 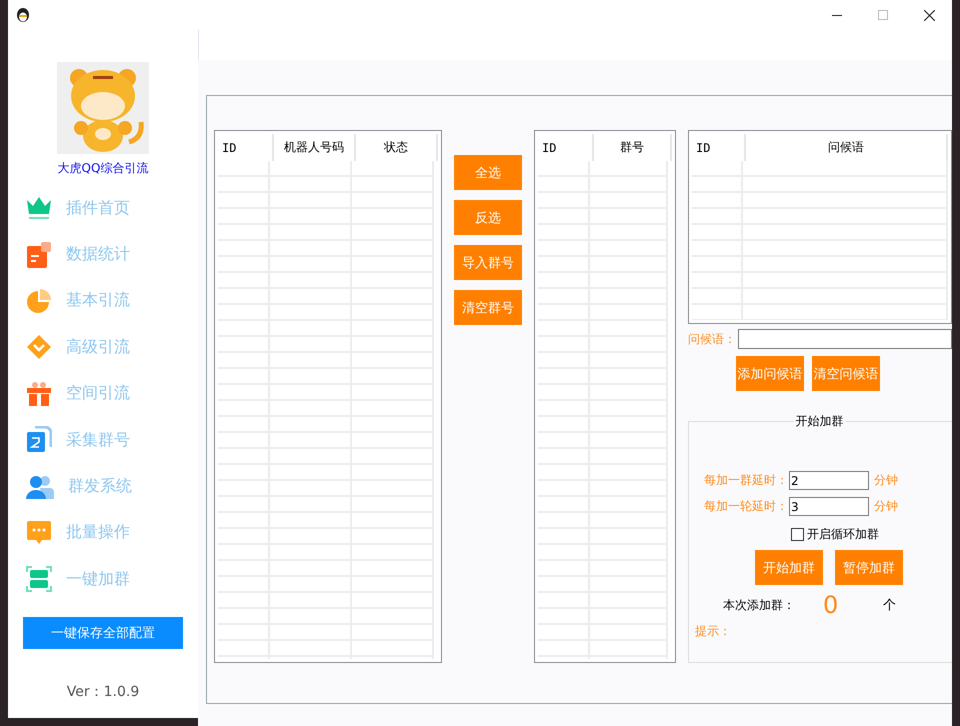 What do you see at coordinates (103, 632) in the screenshot?
I see `save-all-button: 一键保存全部配置` at bounding box center [103, 632].